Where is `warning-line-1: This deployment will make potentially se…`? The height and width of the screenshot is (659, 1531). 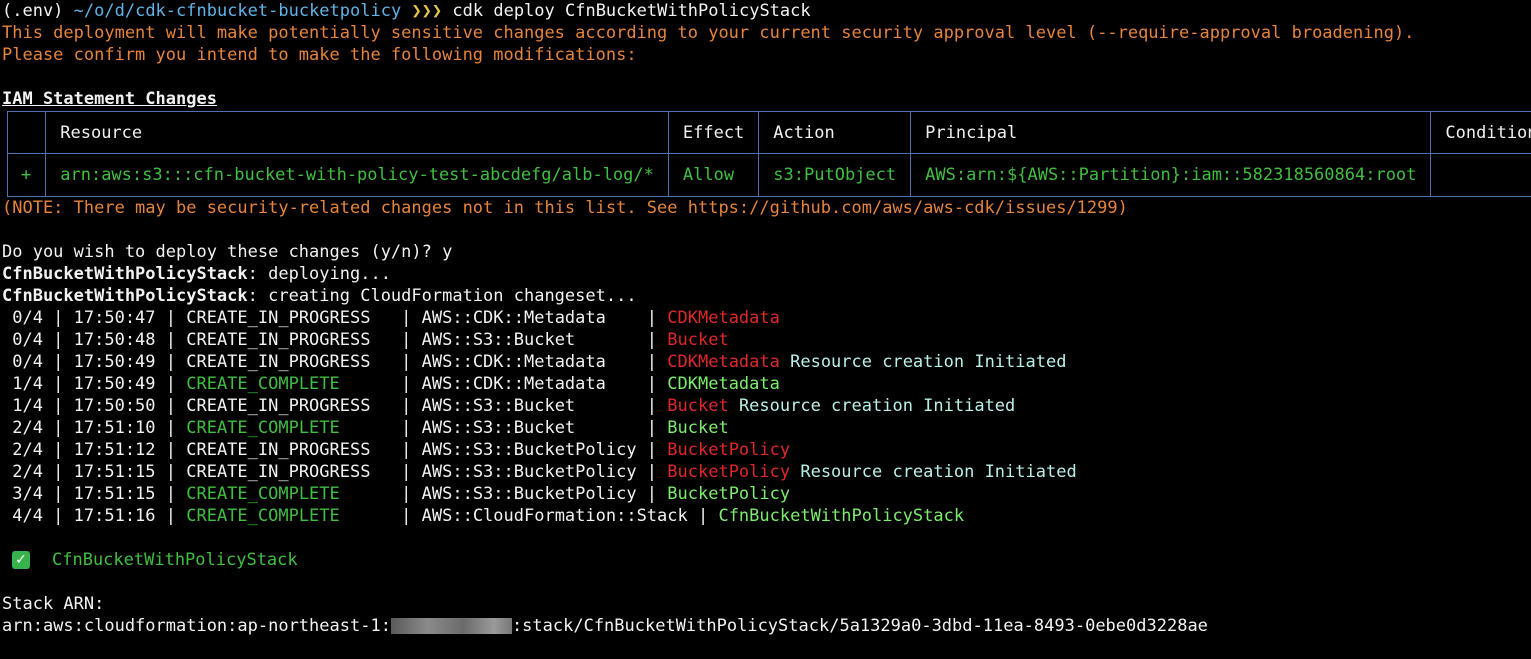
warning-line-1: This deployment will make potentially se… is located at coordinates (708, 33).